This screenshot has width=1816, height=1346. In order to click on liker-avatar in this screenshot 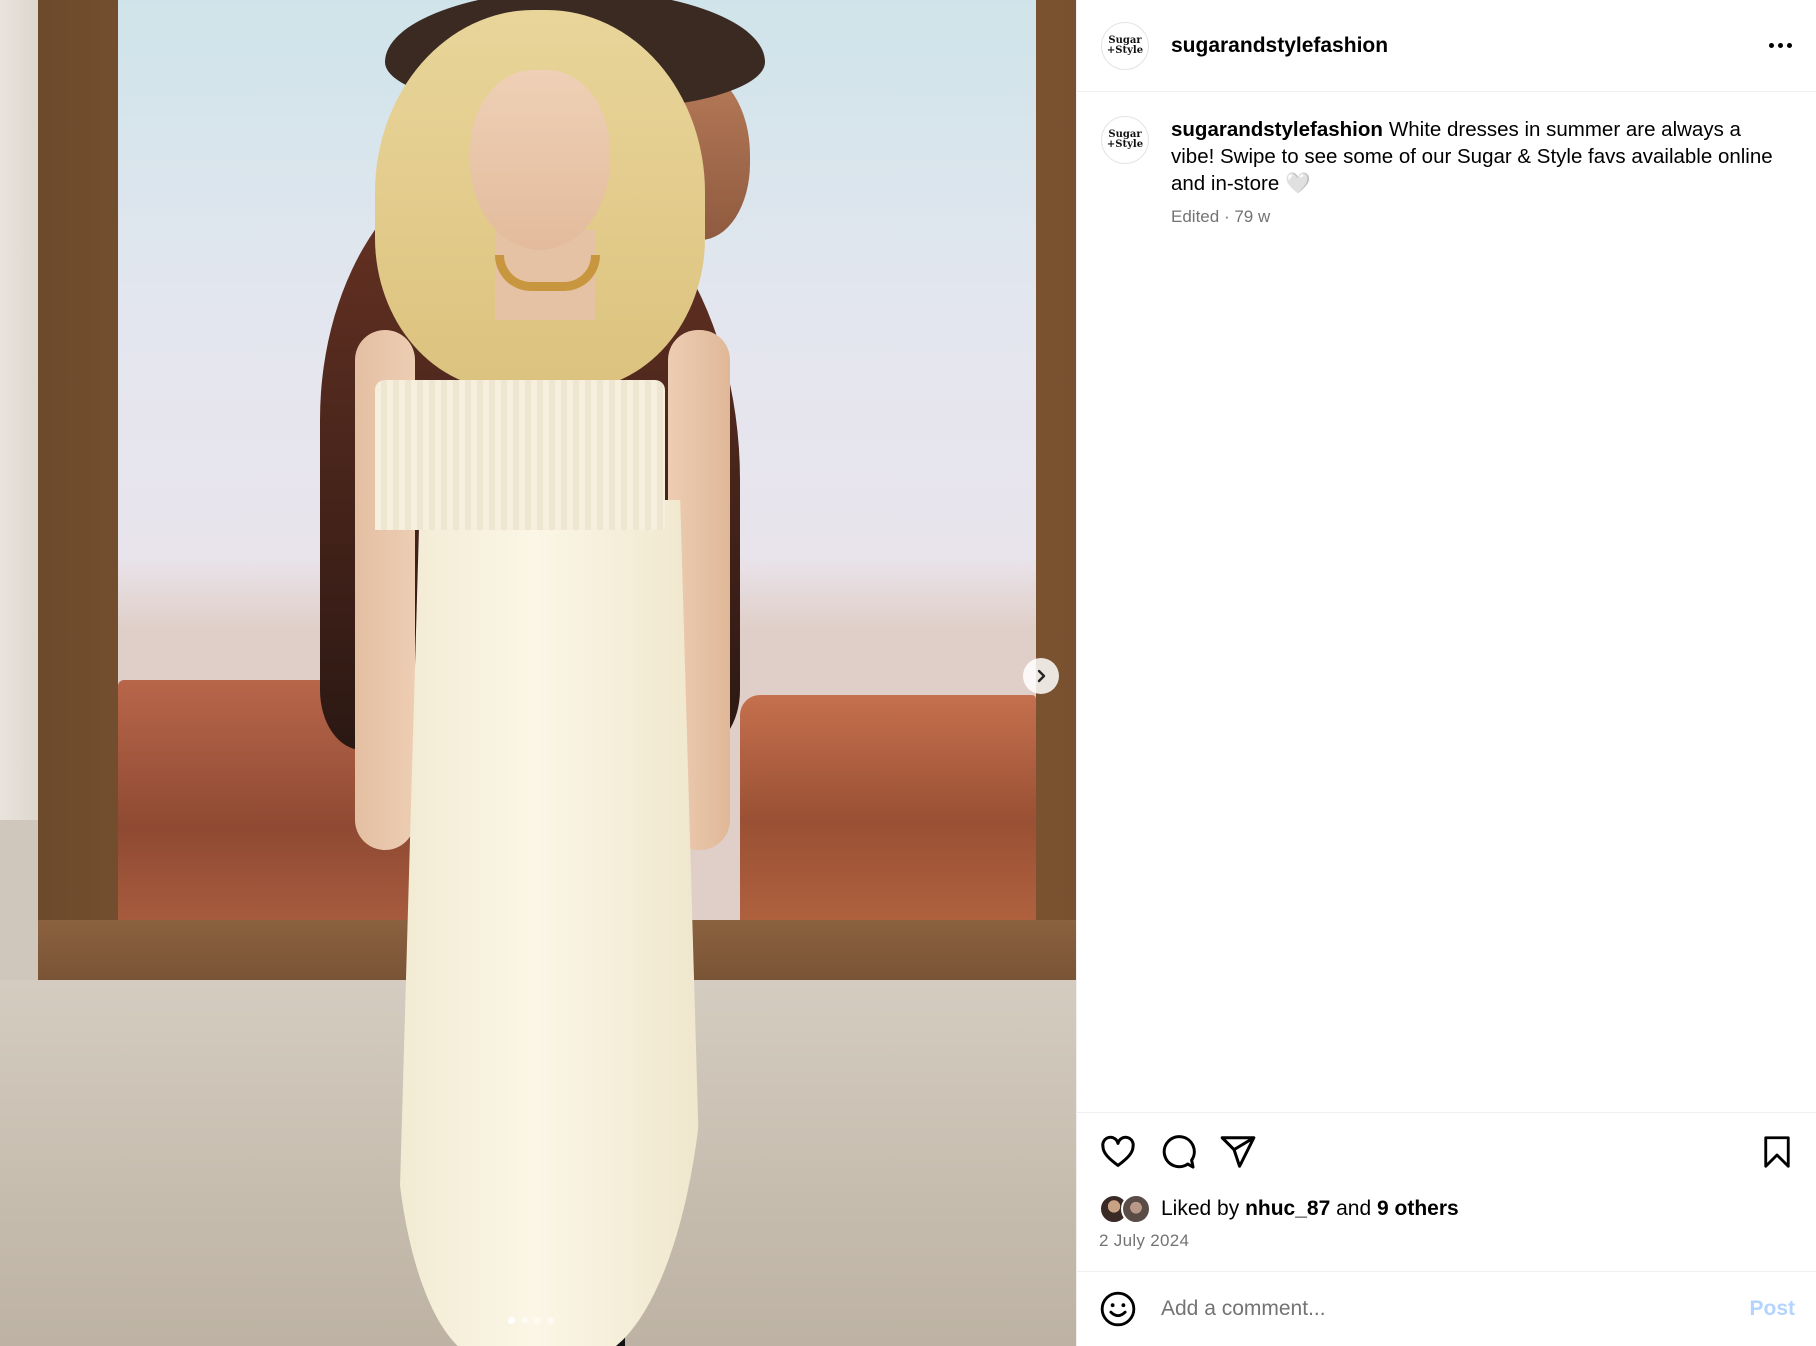, I will do `click(1136, 1209)`.